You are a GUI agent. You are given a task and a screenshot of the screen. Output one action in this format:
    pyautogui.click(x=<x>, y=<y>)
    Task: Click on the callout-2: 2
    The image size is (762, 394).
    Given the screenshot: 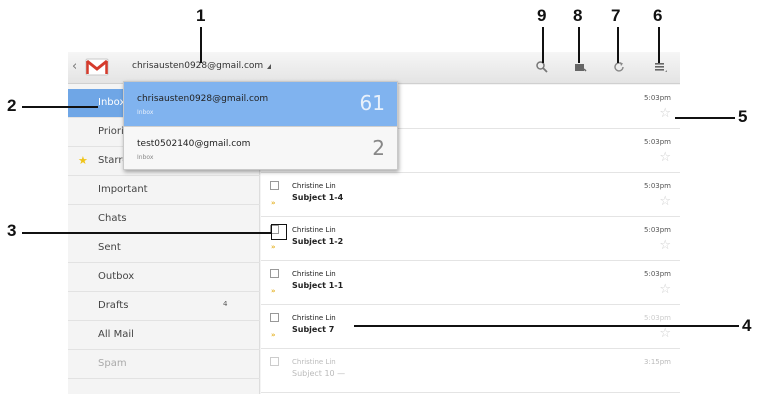 What is the action you would take?
    pyautogui.click(x=12, y=105)
    